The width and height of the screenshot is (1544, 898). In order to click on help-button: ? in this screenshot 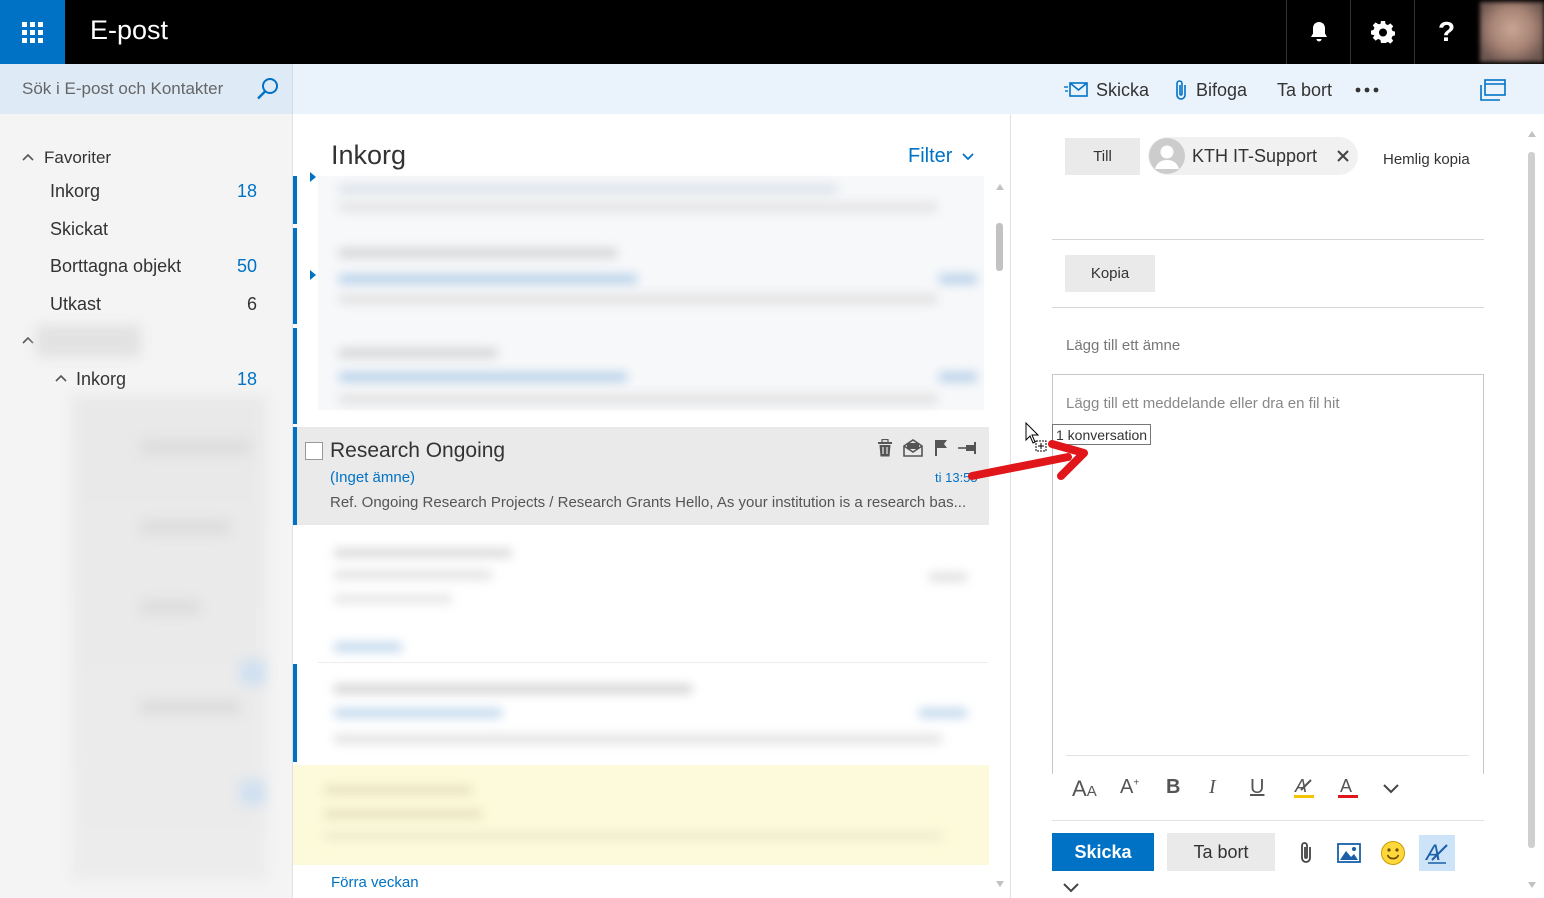, I will do `click(1446, 32)`.